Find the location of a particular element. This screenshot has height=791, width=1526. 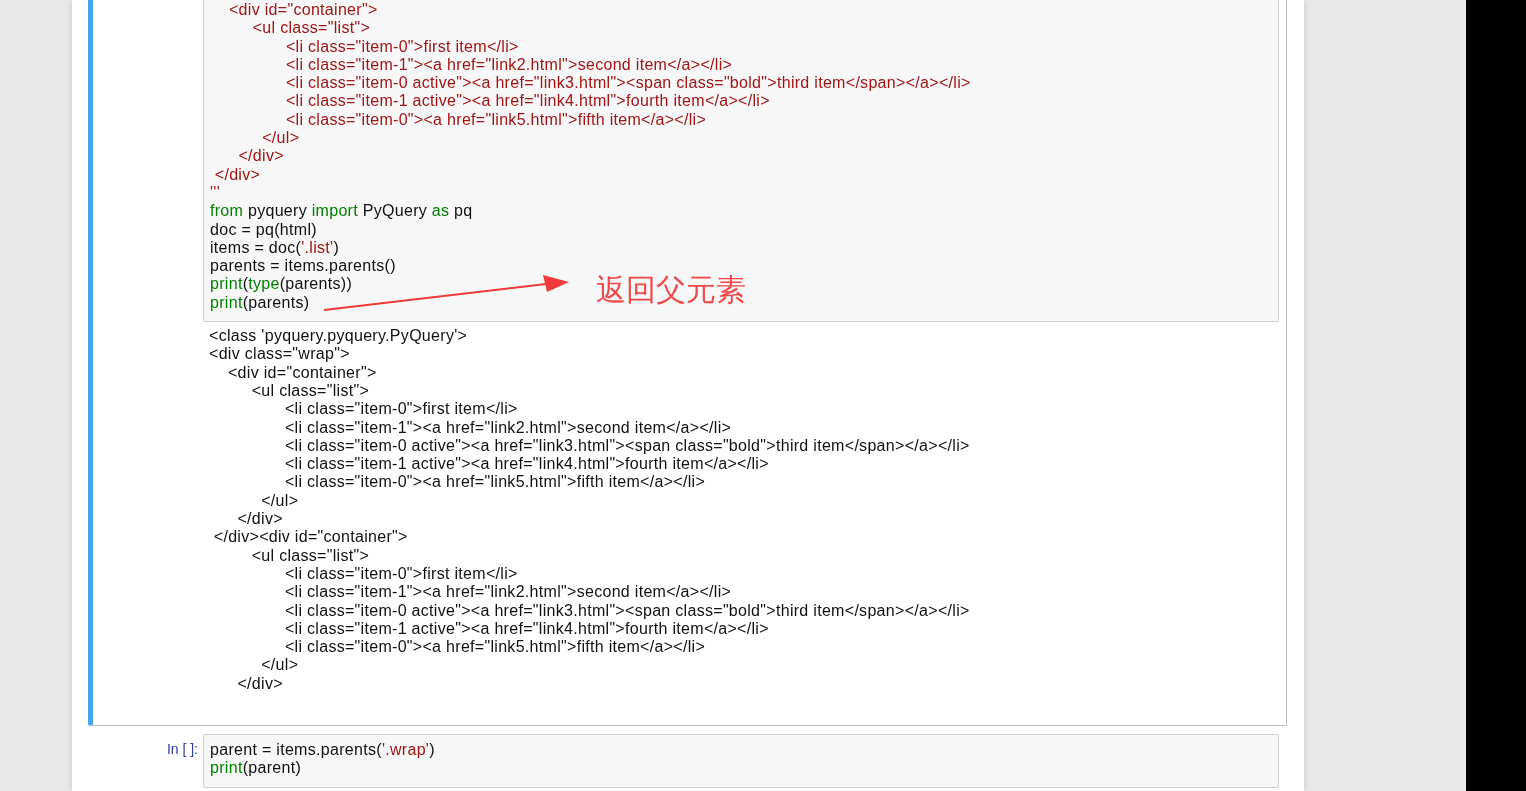

annotation-text: 返回父元素 is located at coordinates (671, 290).